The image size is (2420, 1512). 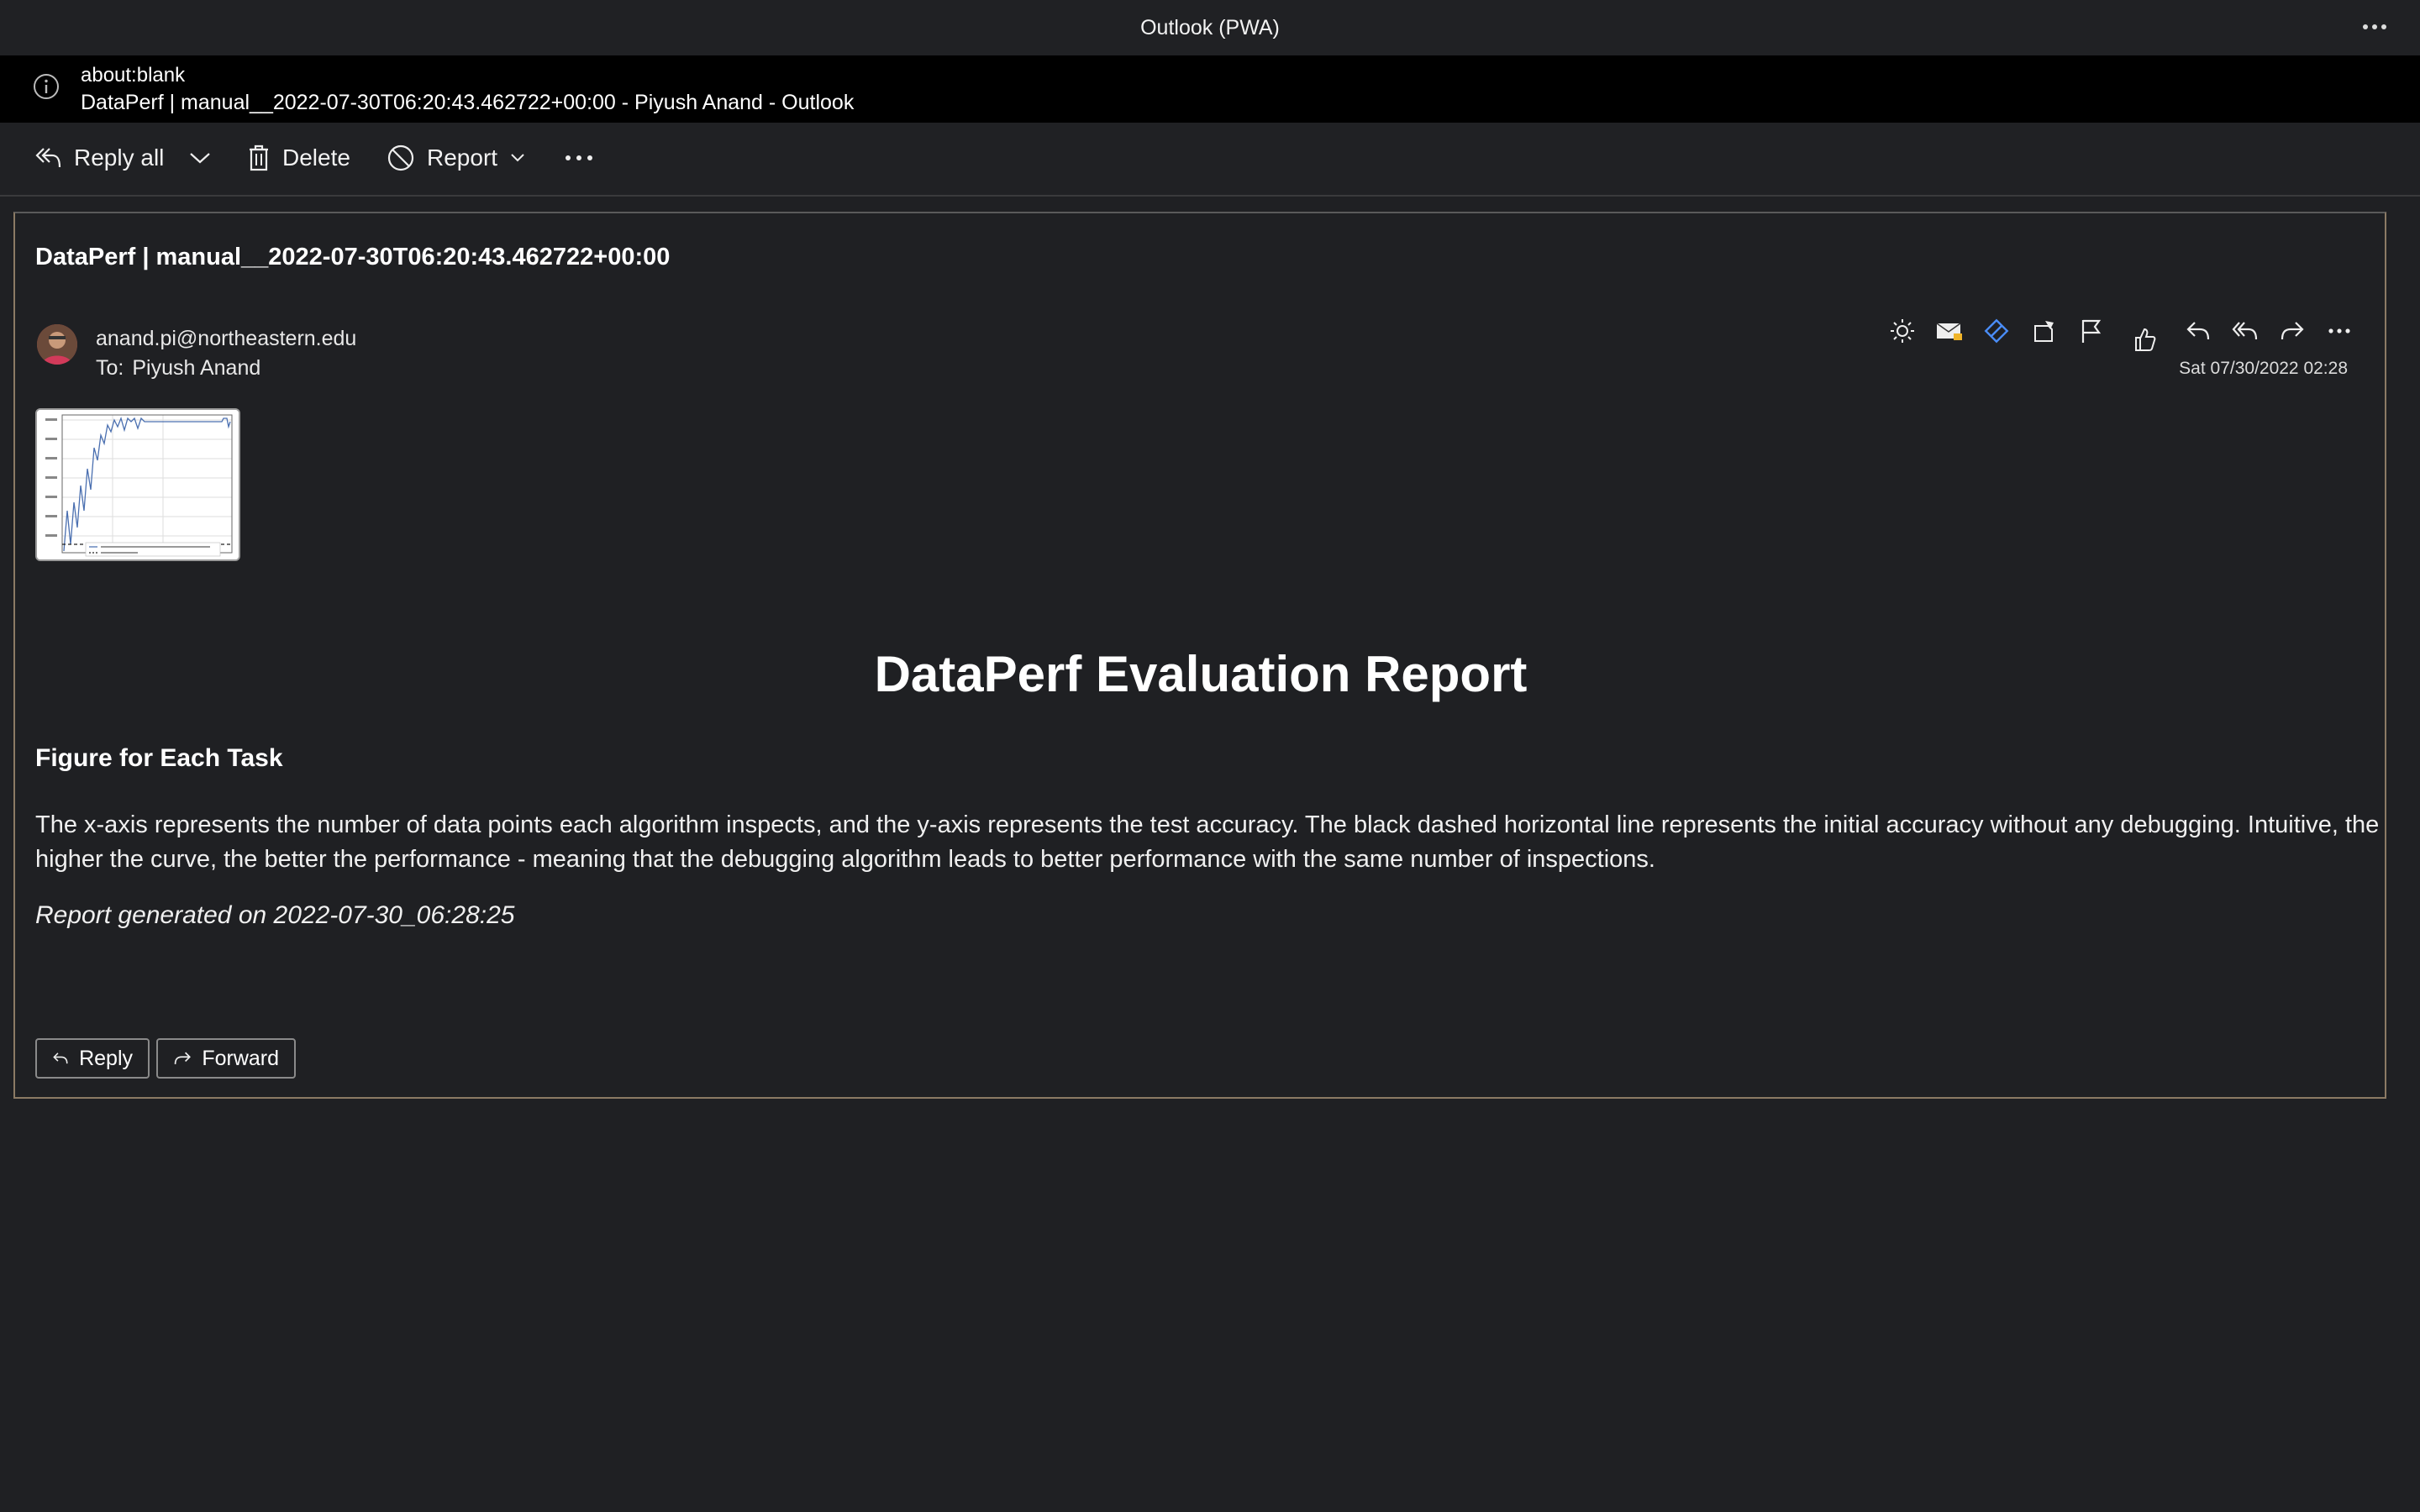 I want to click on sender-email: anand.pi@northeastern.edu, so click(x=226, y=339).